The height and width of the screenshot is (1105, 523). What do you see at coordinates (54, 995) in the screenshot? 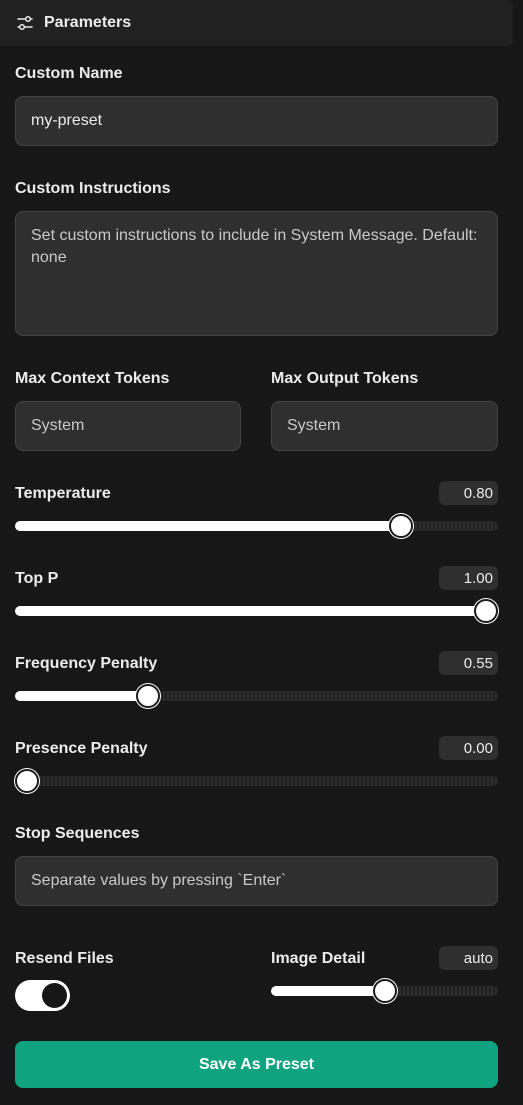
I see `resend-files-toggle-knob` at bounding box center [54, 995].